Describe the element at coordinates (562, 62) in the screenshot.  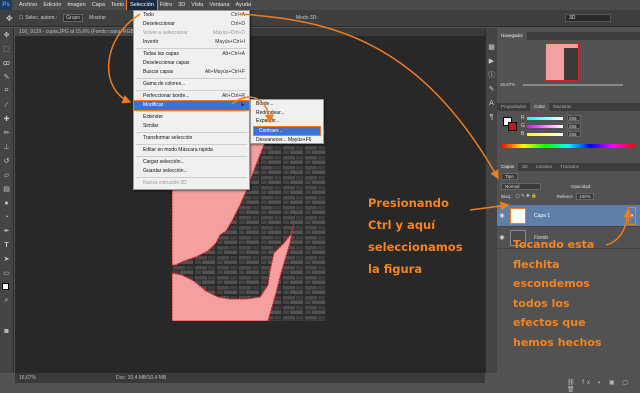
I see `navigator-thumbnail` at that location.